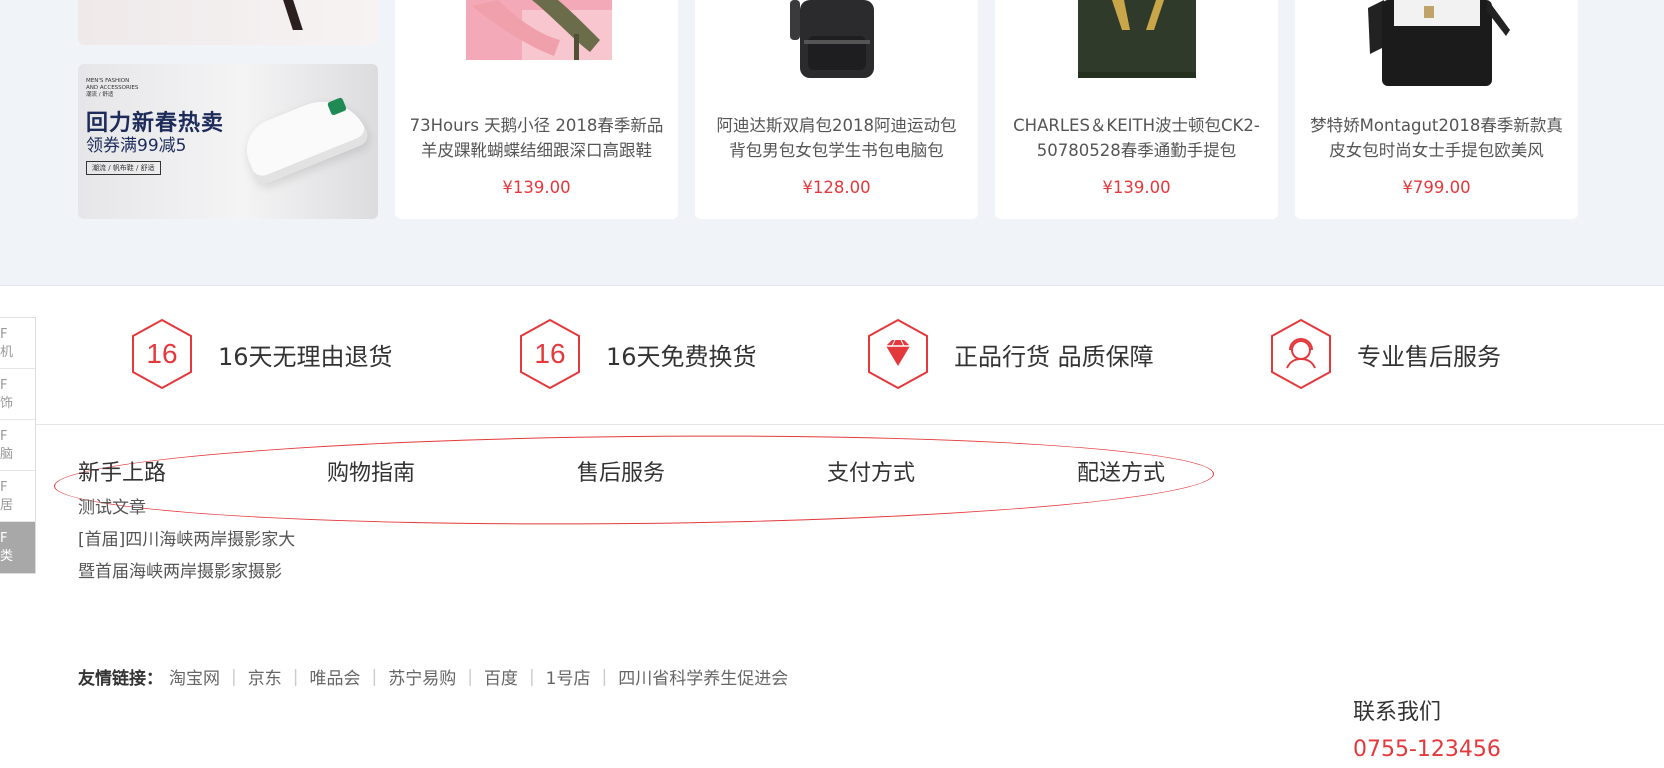  I want to click on friendly-link: 京东, so click(265, 676).